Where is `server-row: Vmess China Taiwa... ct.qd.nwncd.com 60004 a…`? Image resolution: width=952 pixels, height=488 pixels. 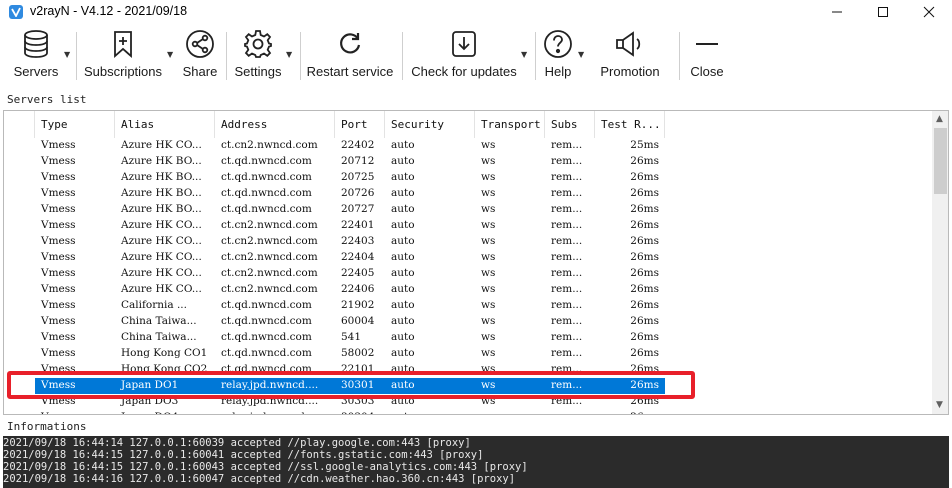
server-row: Vmess China Taiwa... ct.qd.nwncd.com 60004 a… is located at coordinates (334, 322).